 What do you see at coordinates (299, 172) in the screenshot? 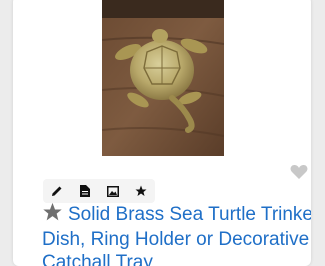
I see `heart-icon` at bounding box center [299, 172].